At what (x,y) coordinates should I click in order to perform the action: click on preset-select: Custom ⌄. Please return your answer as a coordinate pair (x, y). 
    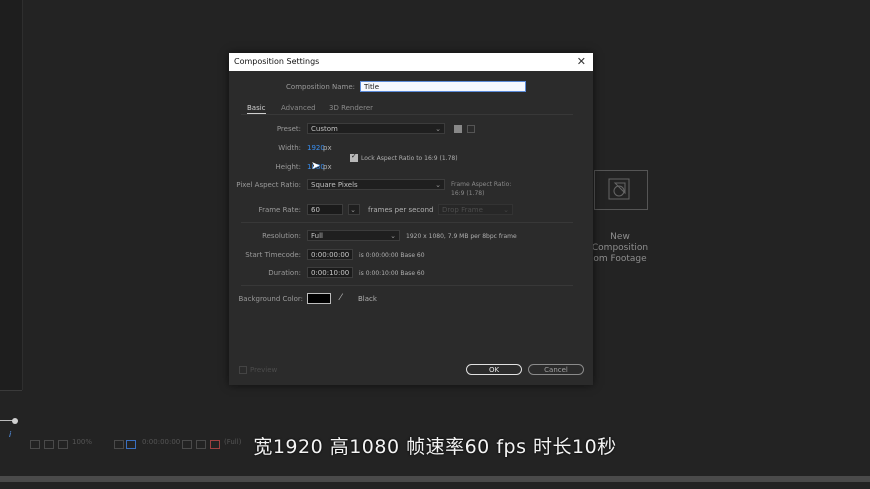
    Looking at the image, I should click on (376, 128).